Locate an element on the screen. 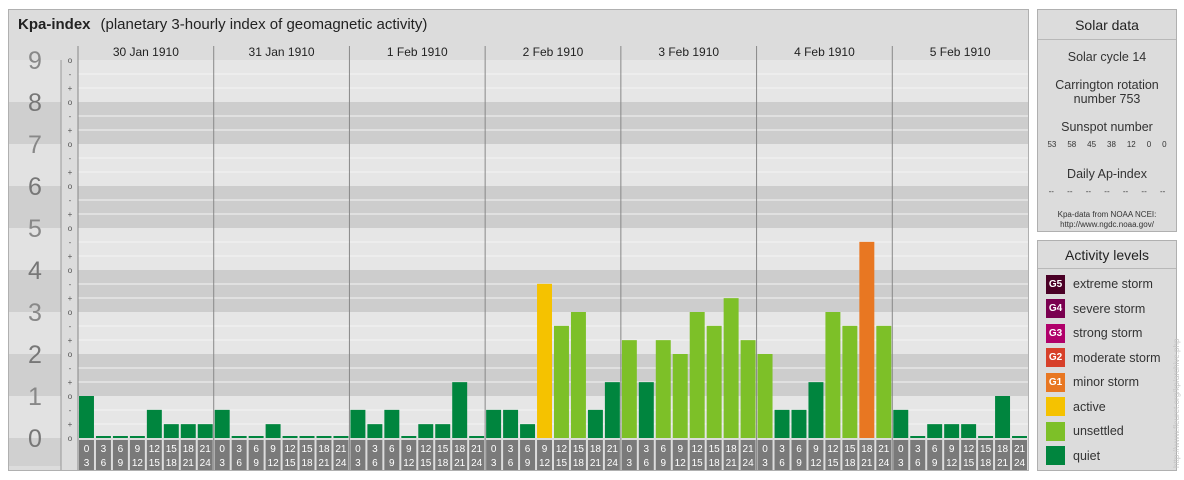  activity-level-label: quiet is located at coordinates (1087, 455).